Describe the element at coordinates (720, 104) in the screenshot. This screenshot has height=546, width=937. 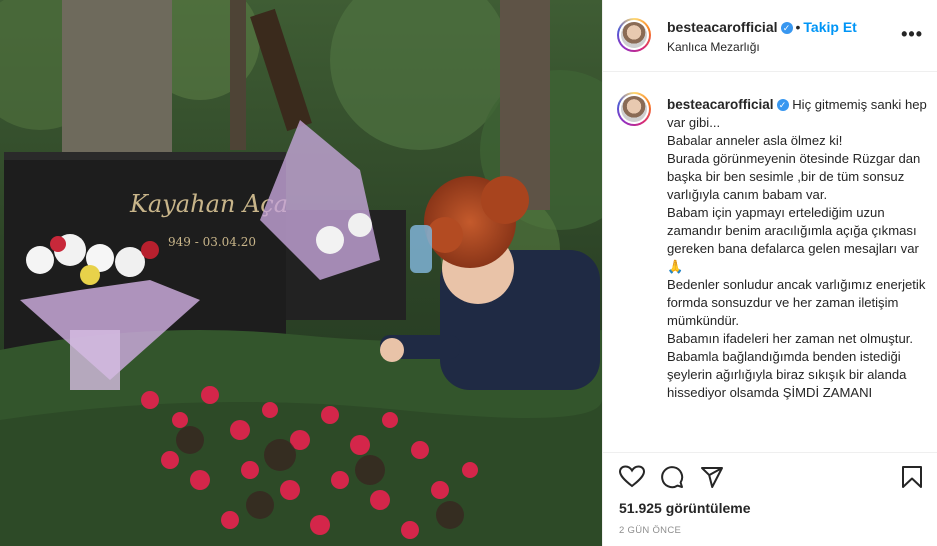
I see `caption-username-link: besteacarofficial` at that location.